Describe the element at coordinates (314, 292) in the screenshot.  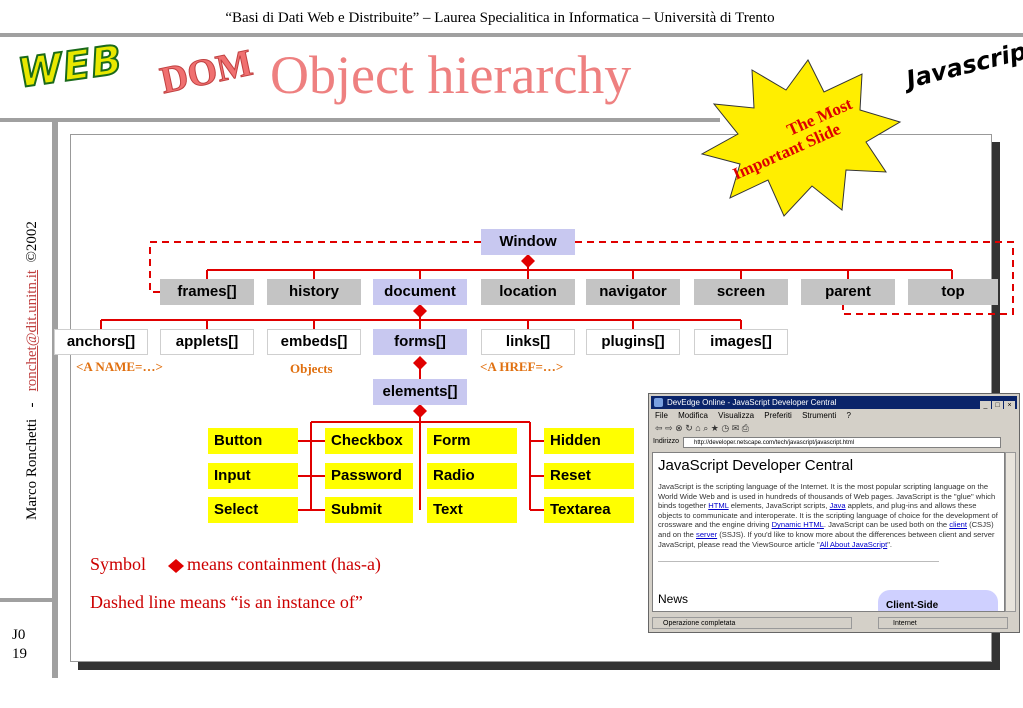
I see `node-history: history` at that location.